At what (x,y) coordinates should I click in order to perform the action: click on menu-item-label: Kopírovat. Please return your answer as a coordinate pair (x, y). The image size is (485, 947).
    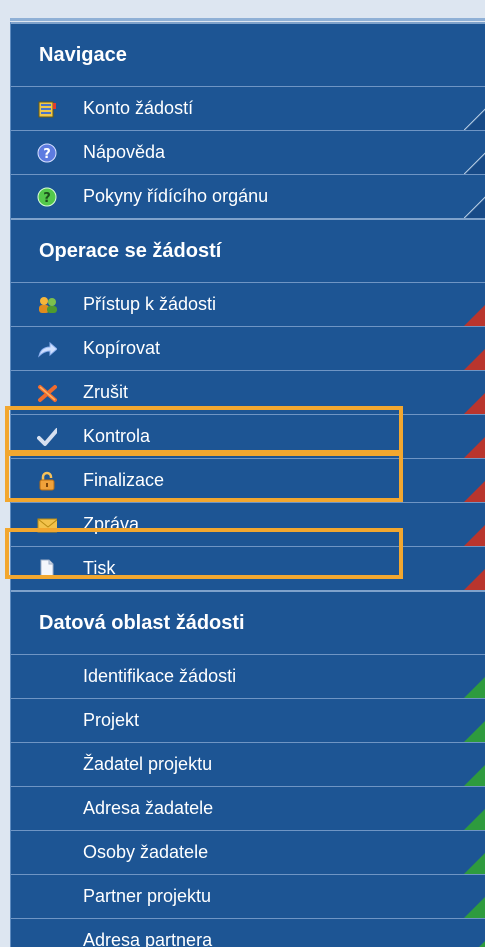
    Looking at the image, I should click on (122, 348).